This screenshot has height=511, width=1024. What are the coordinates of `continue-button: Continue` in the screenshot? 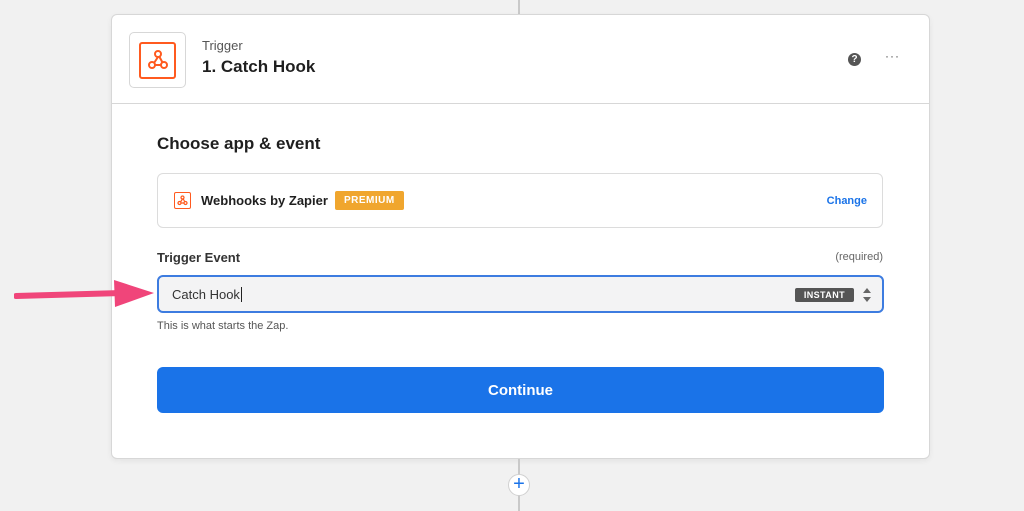 It's located at (520, 390).